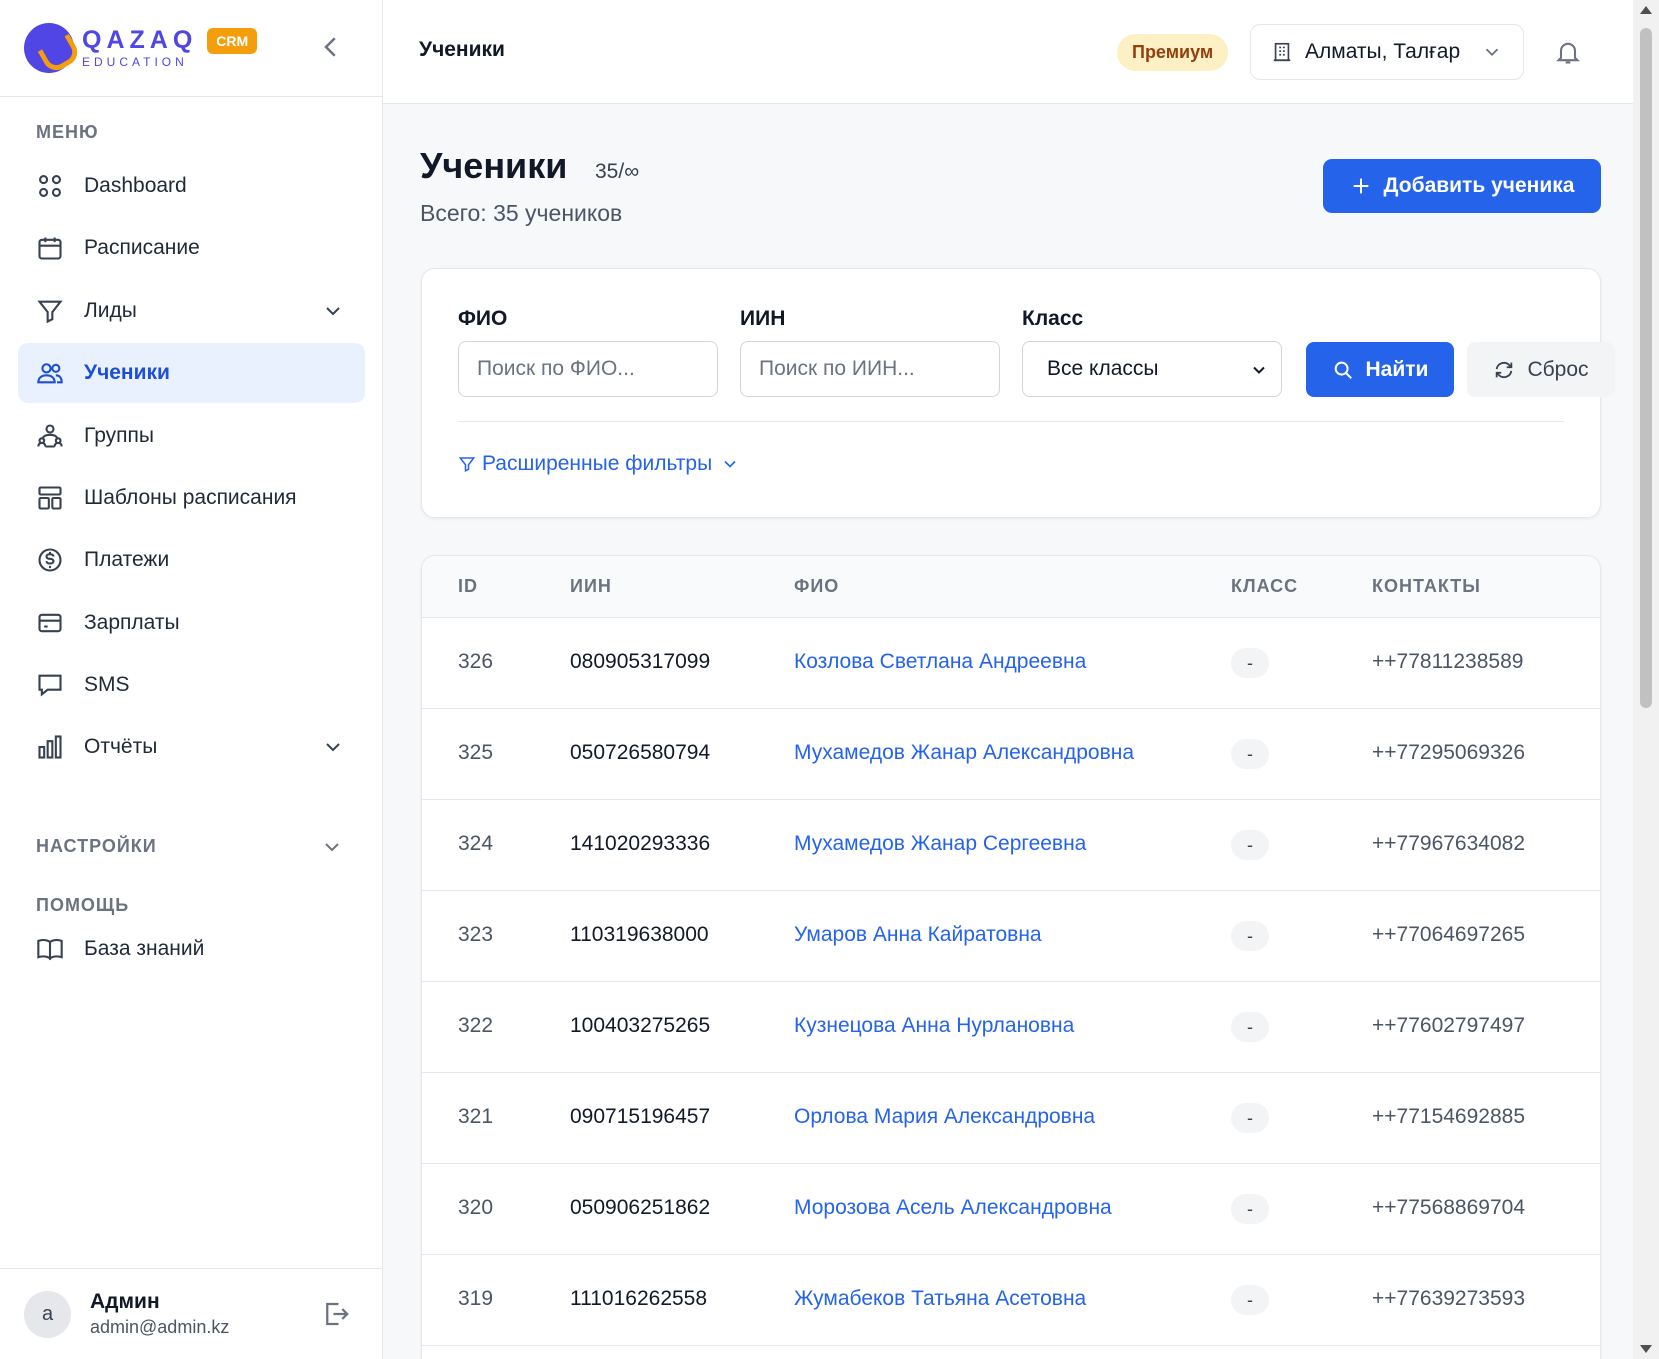 The width and height of the screenshot is (1659, 1359). I want to click on student-iin: 080905317099, so click(640, 661).